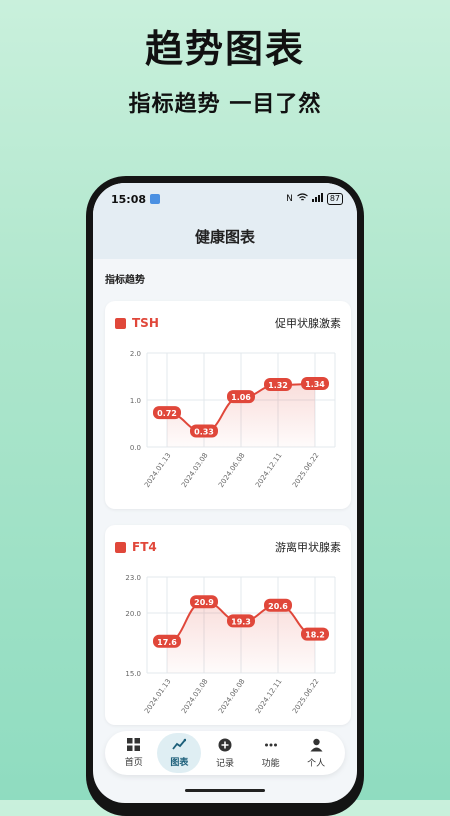  What do you see at coordinates (316, 747) in the screenshot?
I see `person-icon` at bounding box center [316, 747].